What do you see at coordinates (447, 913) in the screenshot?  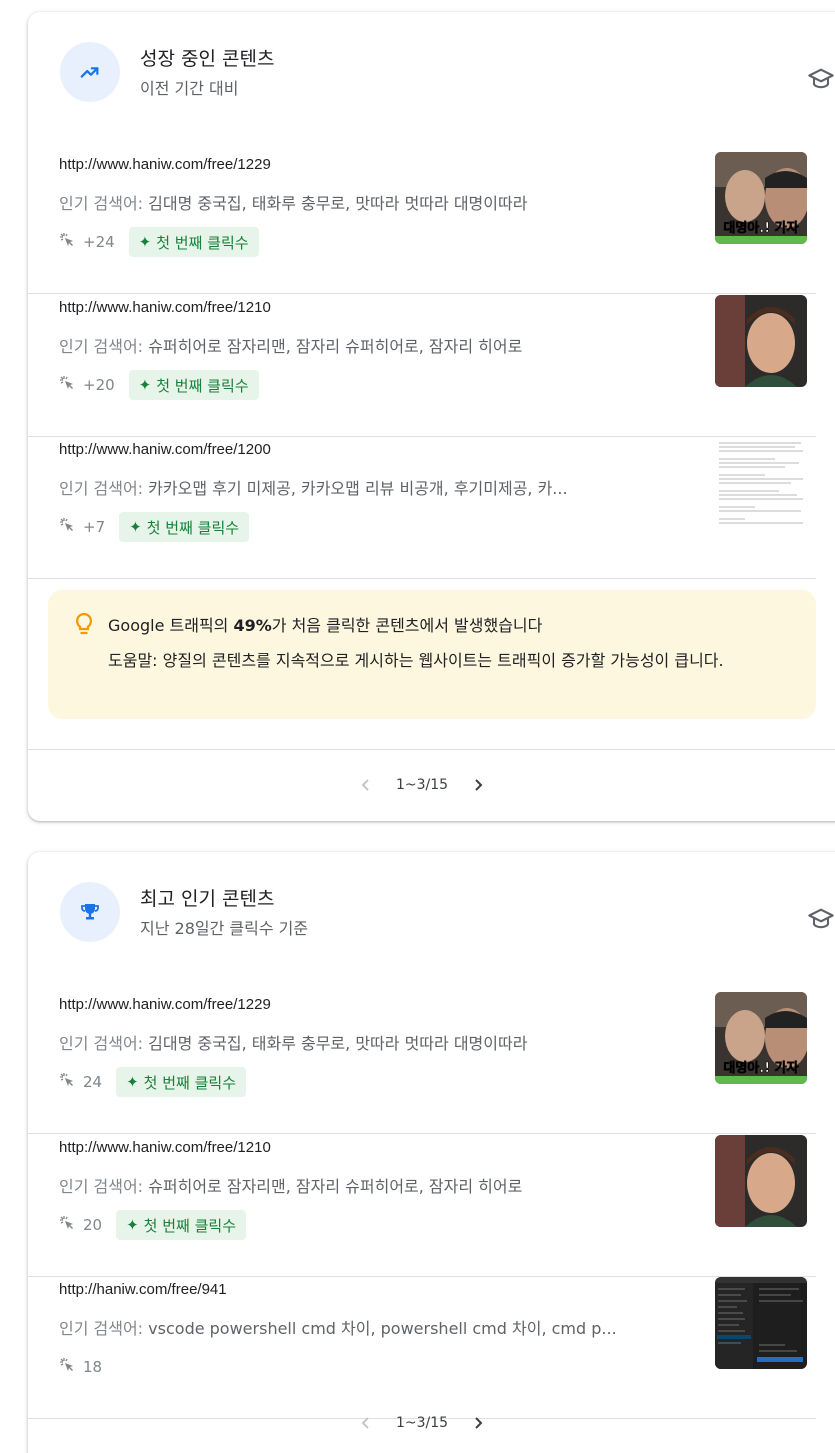 I see `card-header: 최고 인기 콘텐츠 지난 28일간 클릭수 기준` at bounding box center [447, 913].